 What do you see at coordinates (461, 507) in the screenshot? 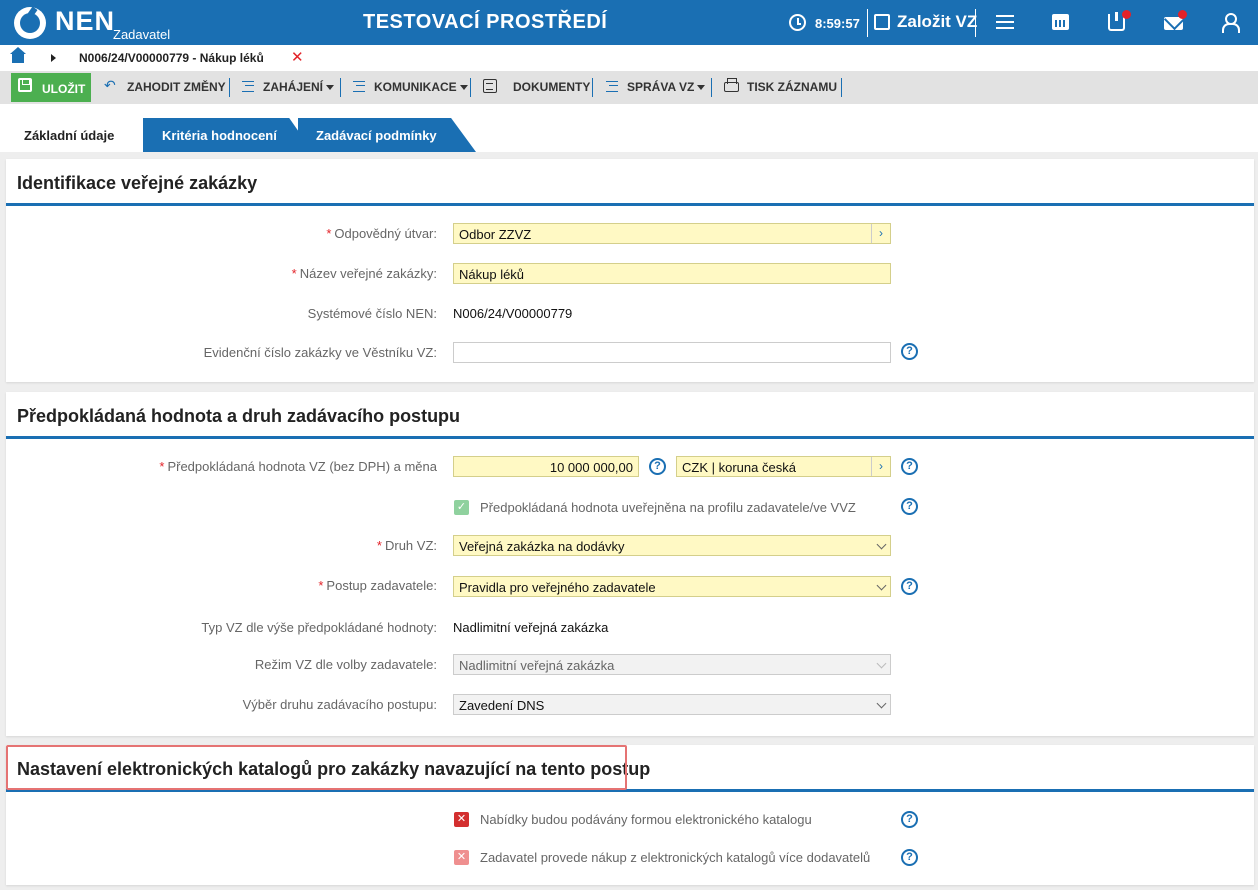
I see `published-checkbox: ✓` at bounding box center [461, 507].